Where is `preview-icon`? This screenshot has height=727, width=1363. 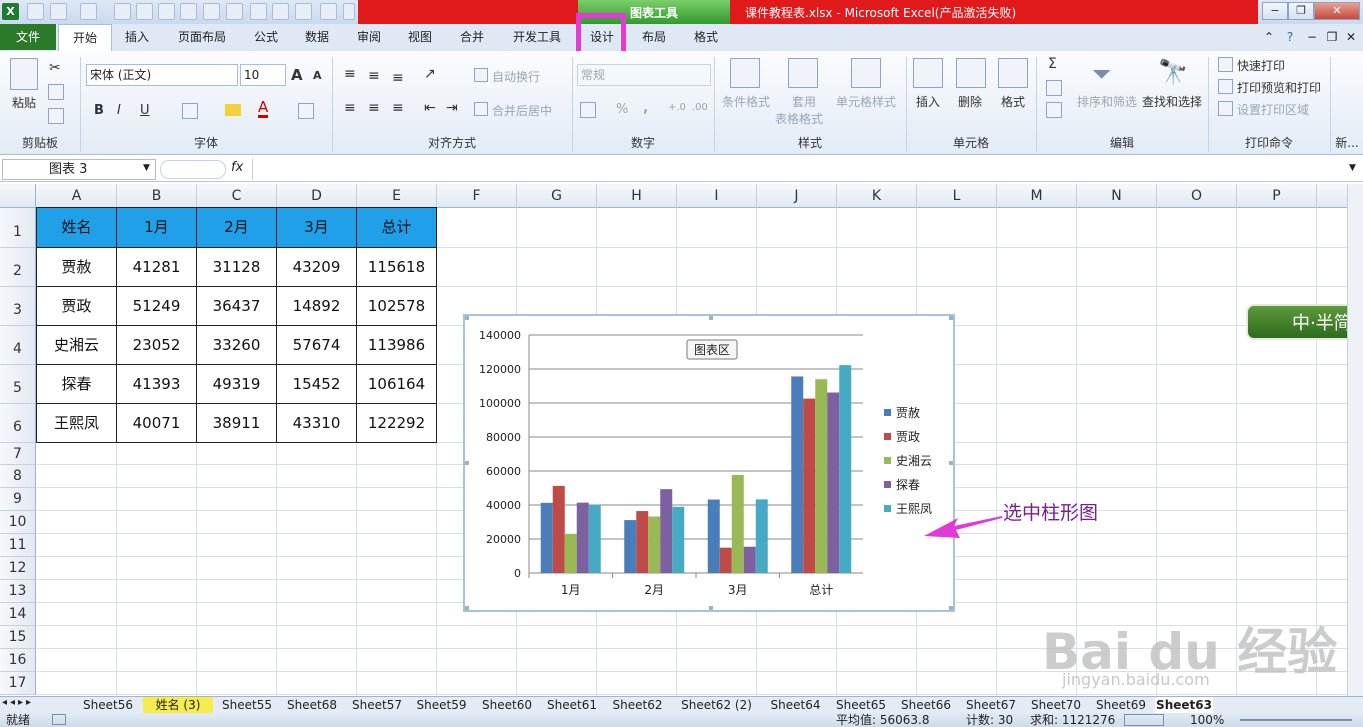 preview-icon is located at coordinates (144, 11).